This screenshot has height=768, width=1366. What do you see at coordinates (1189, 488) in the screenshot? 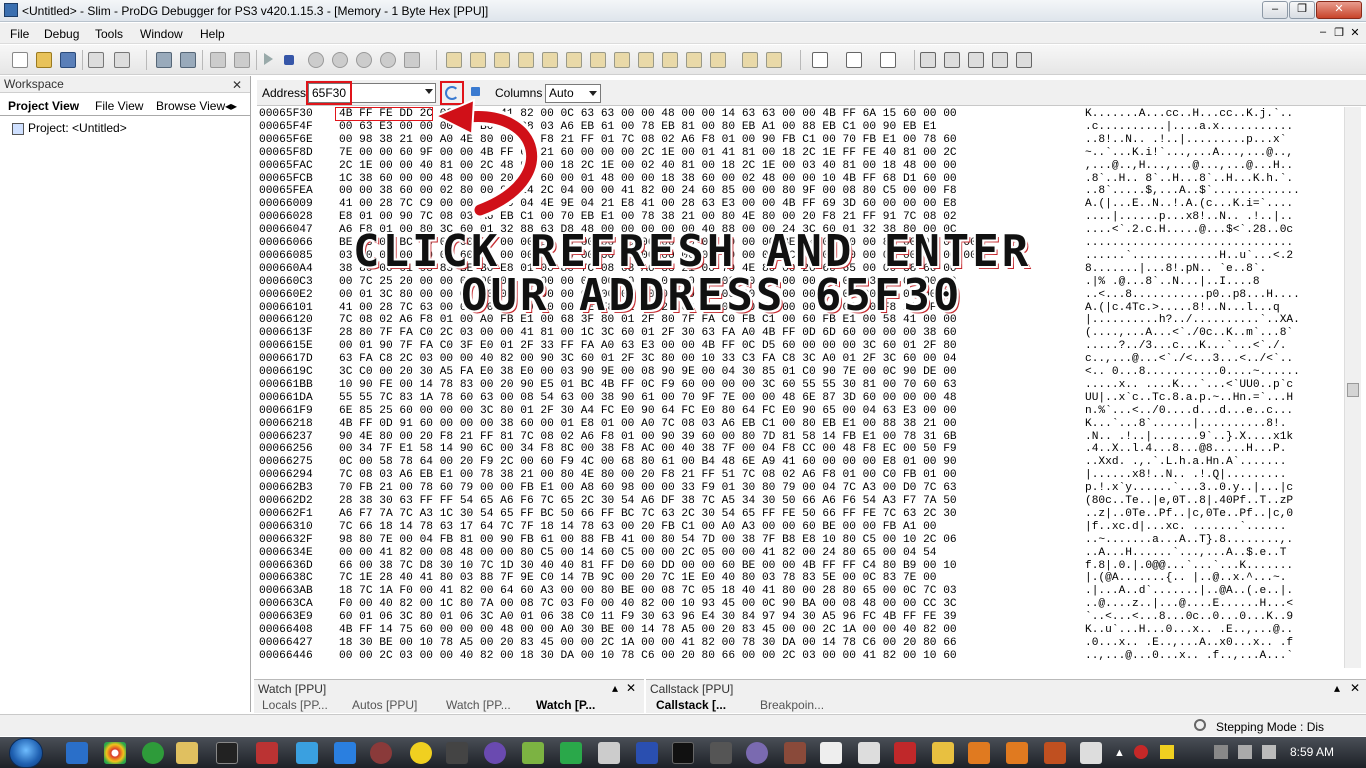
I see `memory-row-ascii: p.!.x`y......`...3..0.y..|...|c` at bounding box center [1189, 488].